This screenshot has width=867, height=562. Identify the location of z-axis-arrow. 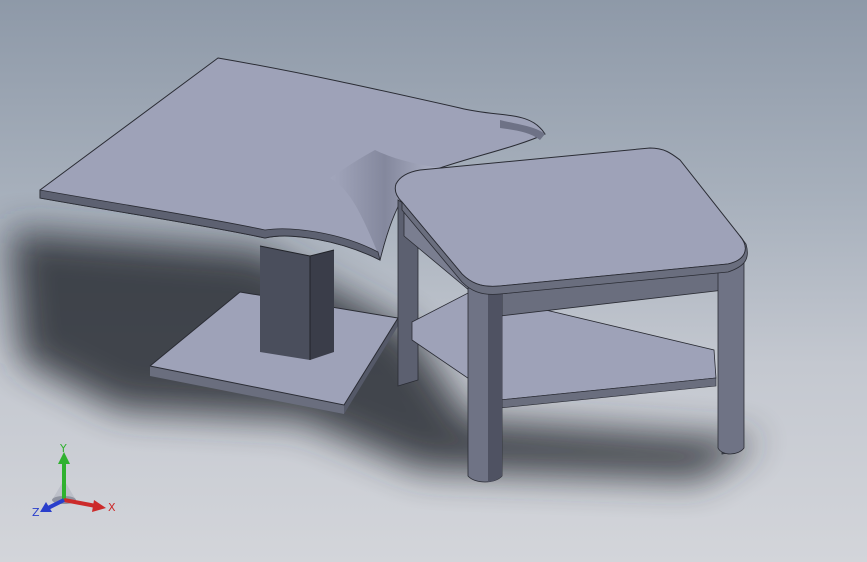
(52, 505).